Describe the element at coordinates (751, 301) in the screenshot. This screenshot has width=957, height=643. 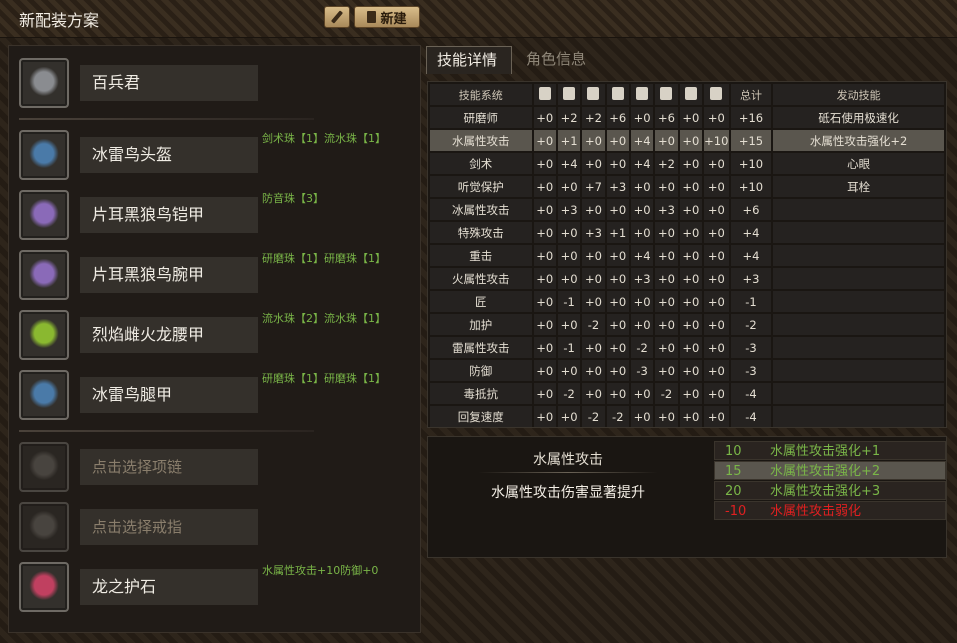
I see `total-cell: -1` at that location.